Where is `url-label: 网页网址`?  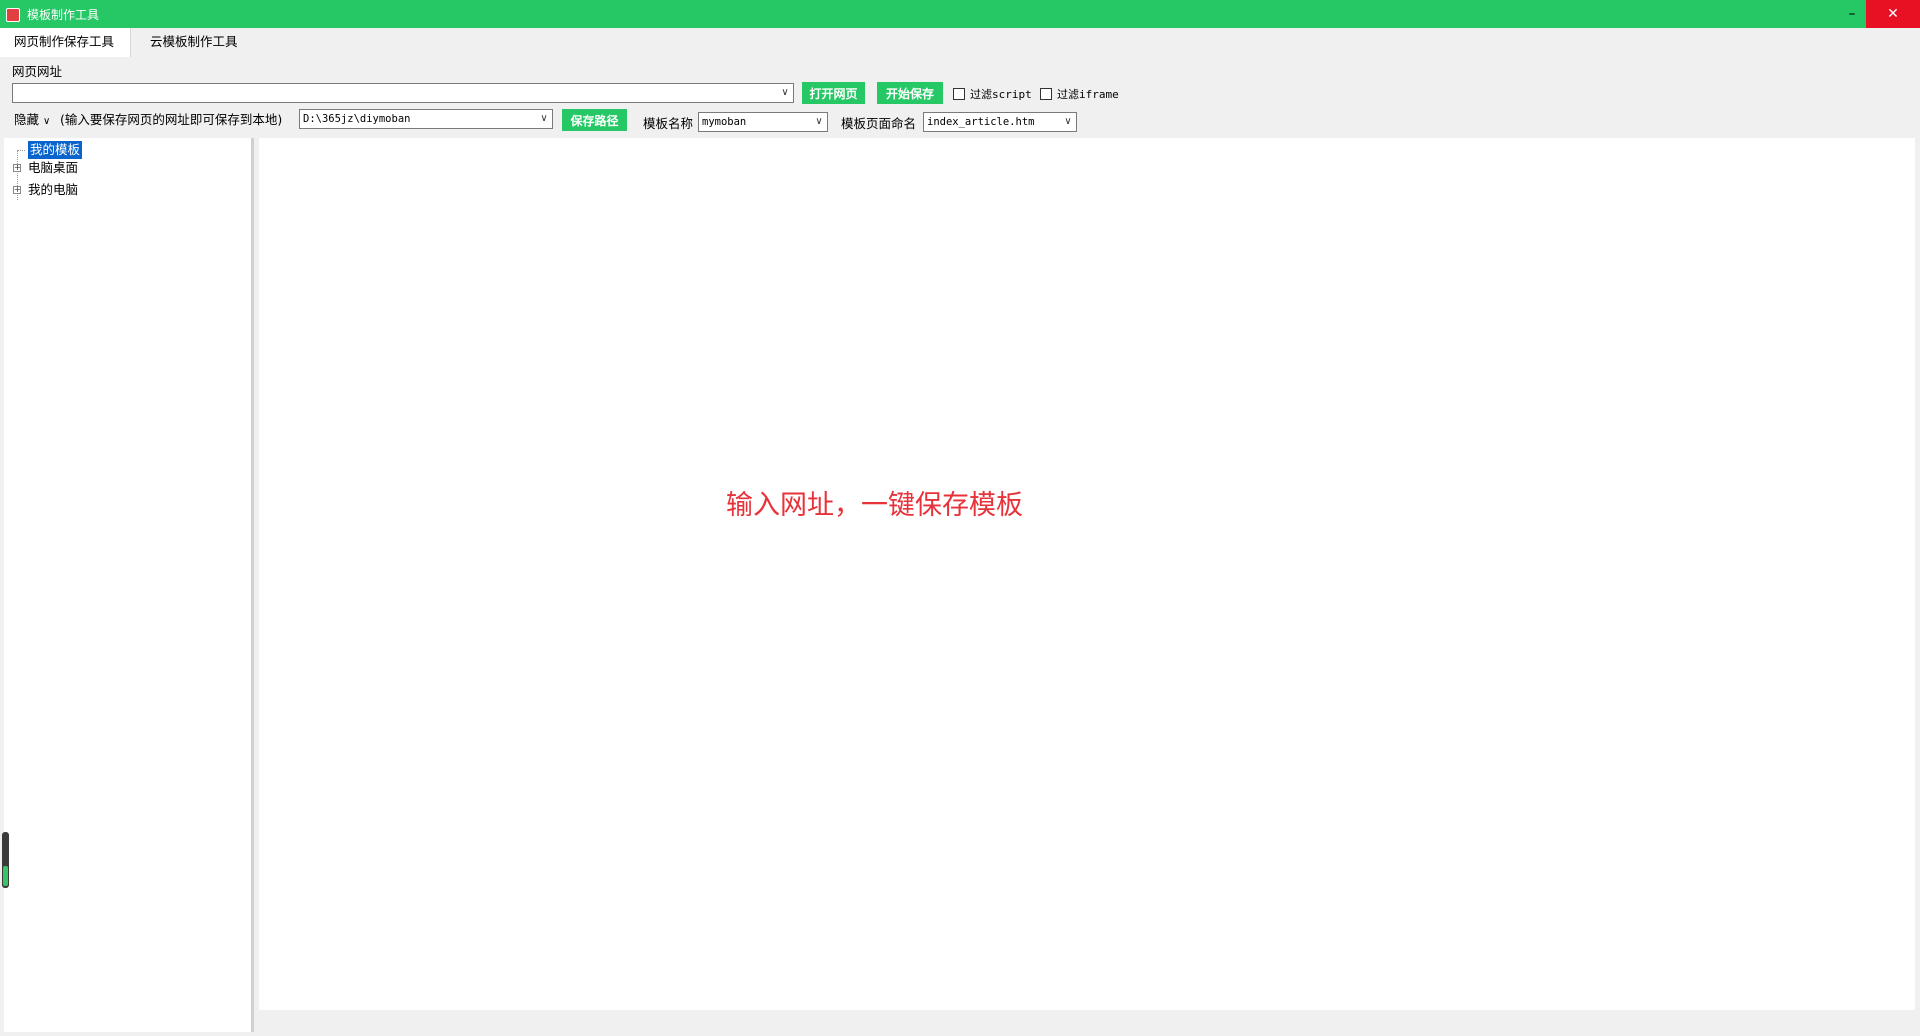
url-label: 网页网址 is located at coordinates (37, 71).